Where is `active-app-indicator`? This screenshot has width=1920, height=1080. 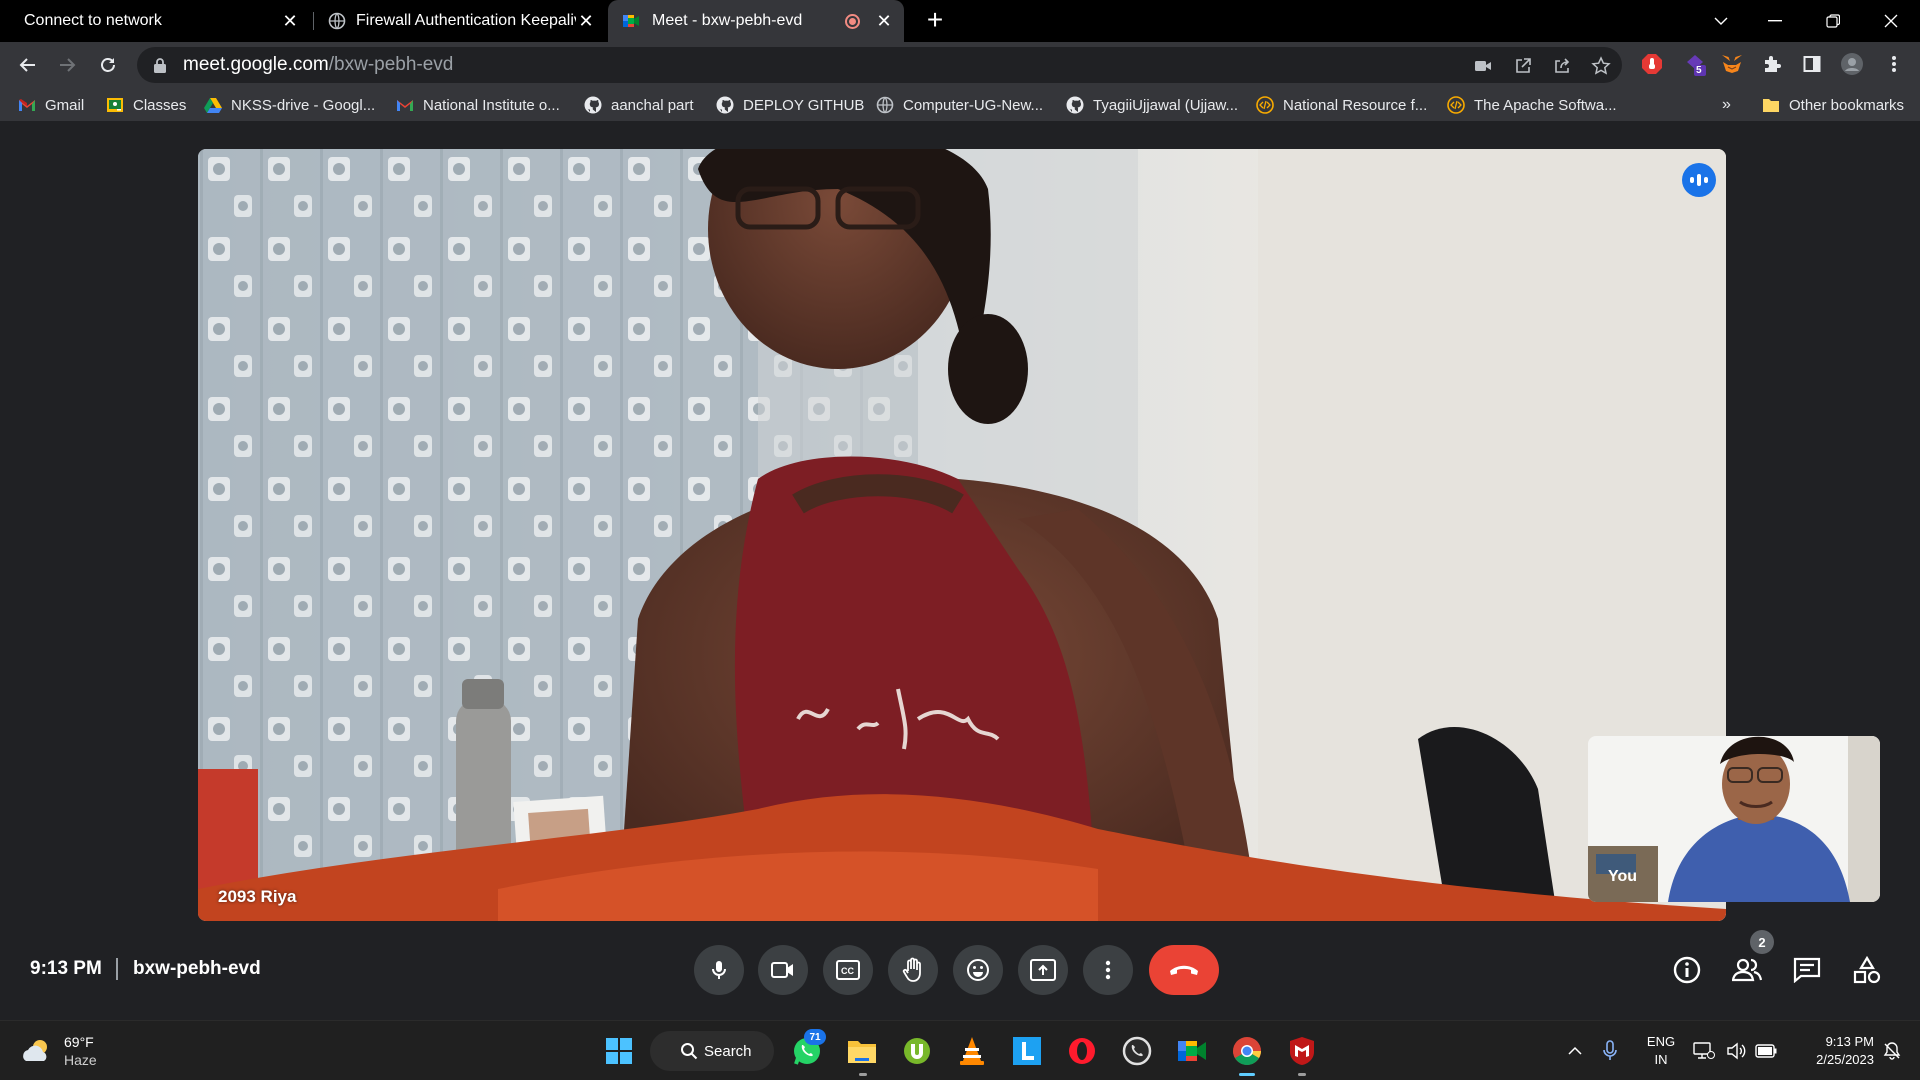
active-app-indicator is located at coordinates (1247, 1074).